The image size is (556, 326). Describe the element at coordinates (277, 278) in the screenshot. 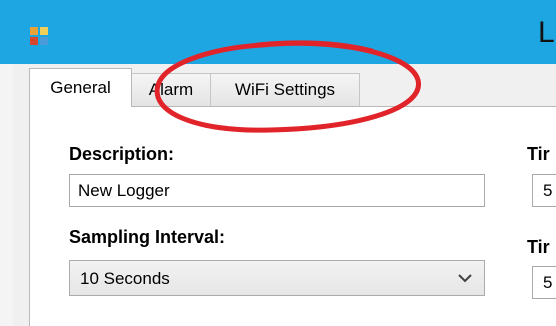

I see `sampling-interval-select: 10 Seconds` at that location.